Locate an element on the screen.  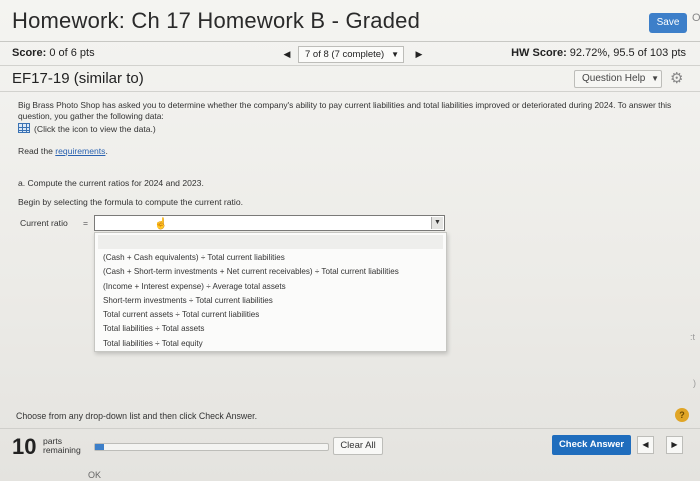
hw-score-value: 92.72%, 95.5 of 103 pts is located at coordinates (627, 53).